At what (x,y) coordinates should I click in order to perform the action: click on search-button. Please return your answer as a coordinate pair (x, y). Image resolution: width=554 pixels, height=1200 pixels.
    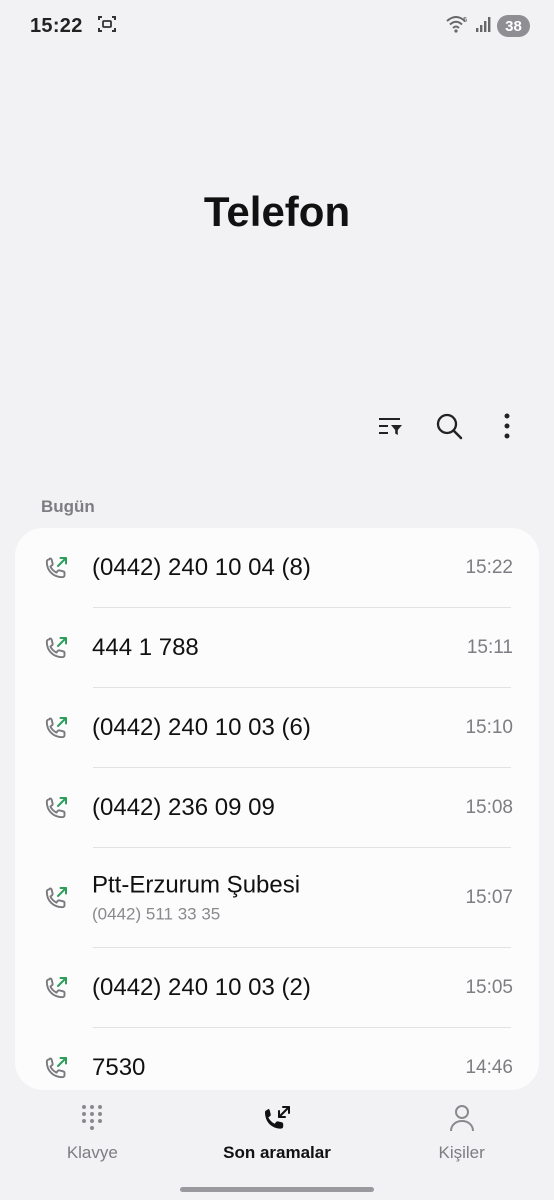
    Looking at the image, I should click on (449, 428).